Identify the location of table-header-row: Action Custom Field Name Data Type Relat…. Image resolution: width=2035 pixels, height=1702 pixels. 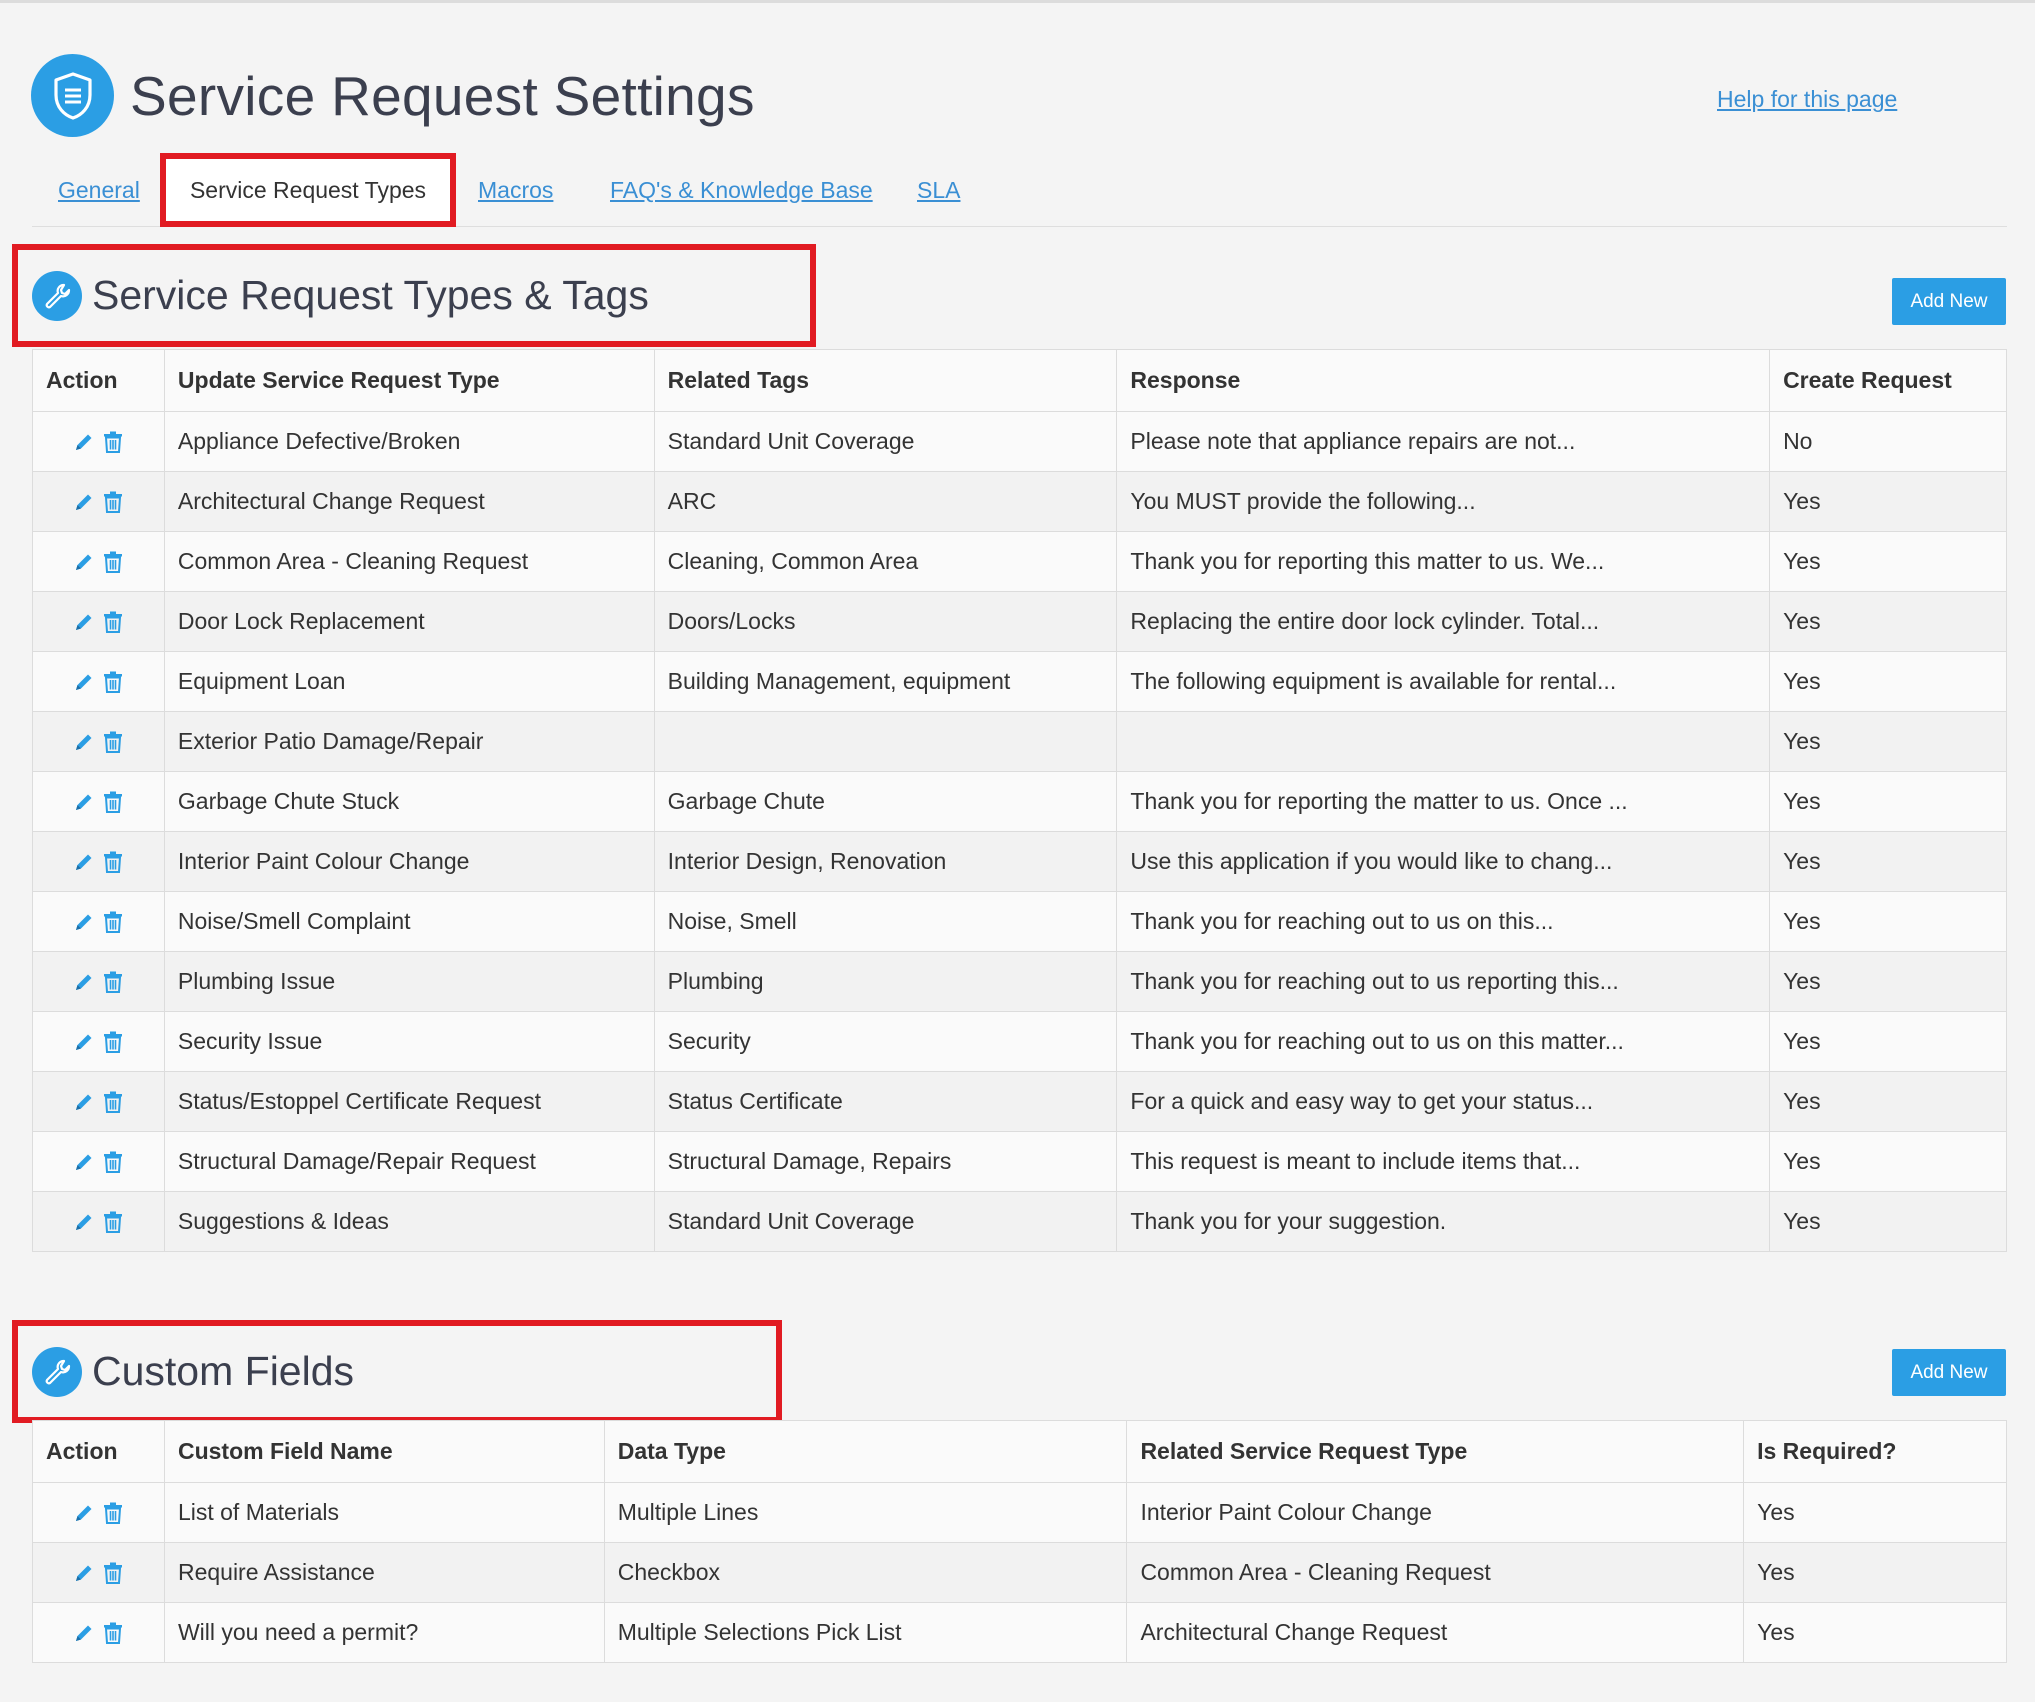
(1019, 1451).